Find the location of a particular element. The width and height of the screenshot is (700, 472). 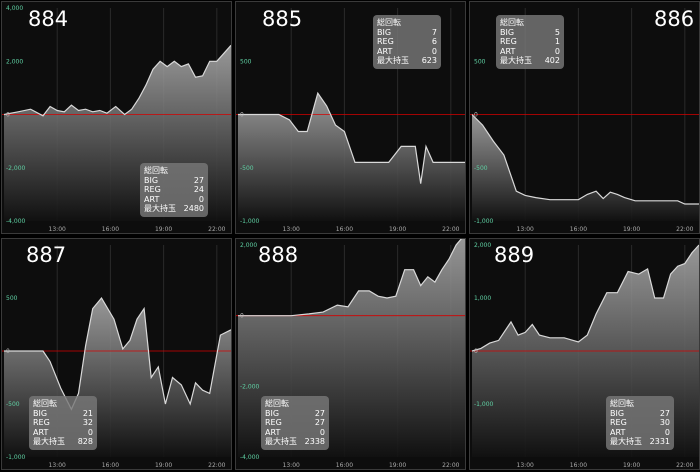

y-tick-label: 4,000 is located at coordinates (14, 8).